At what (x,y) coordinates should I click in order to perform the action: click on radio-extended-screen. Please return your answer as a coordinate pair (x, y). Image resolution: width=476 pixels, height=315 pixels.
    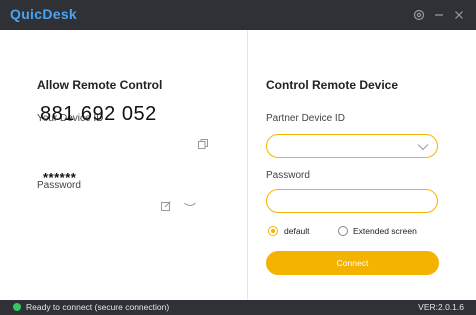
    Looking at the image, I should click on (343, 231).